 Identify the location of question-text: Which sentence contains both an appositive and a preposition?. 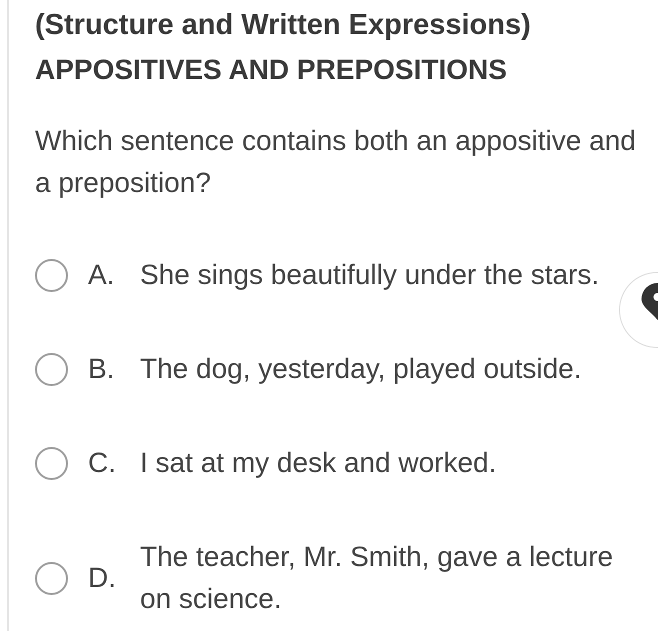
(336, 162).